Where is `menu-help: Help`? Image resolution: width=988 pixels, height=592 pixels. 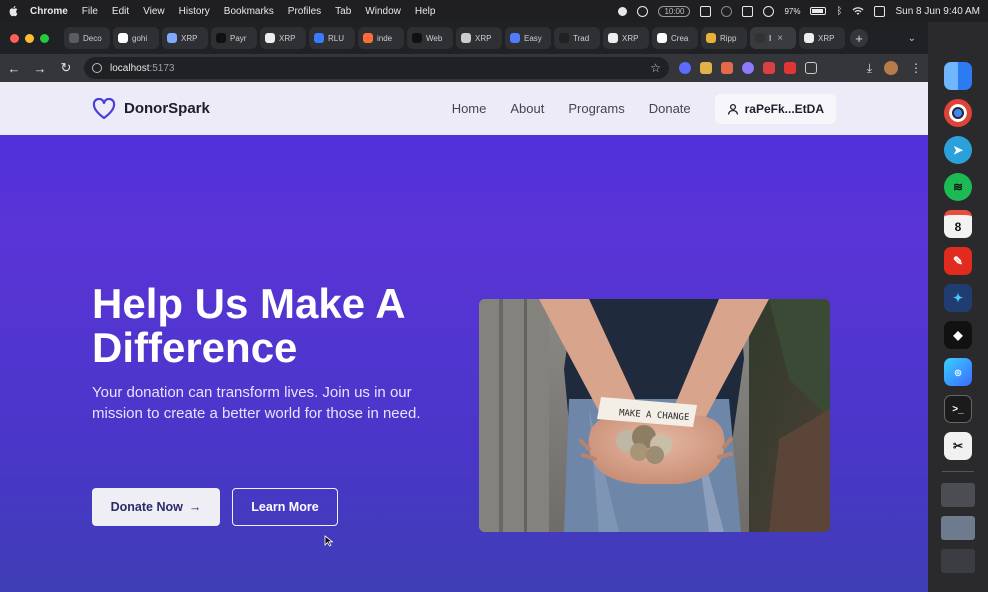
menu-help: Help is located at coordinates (425, 11).